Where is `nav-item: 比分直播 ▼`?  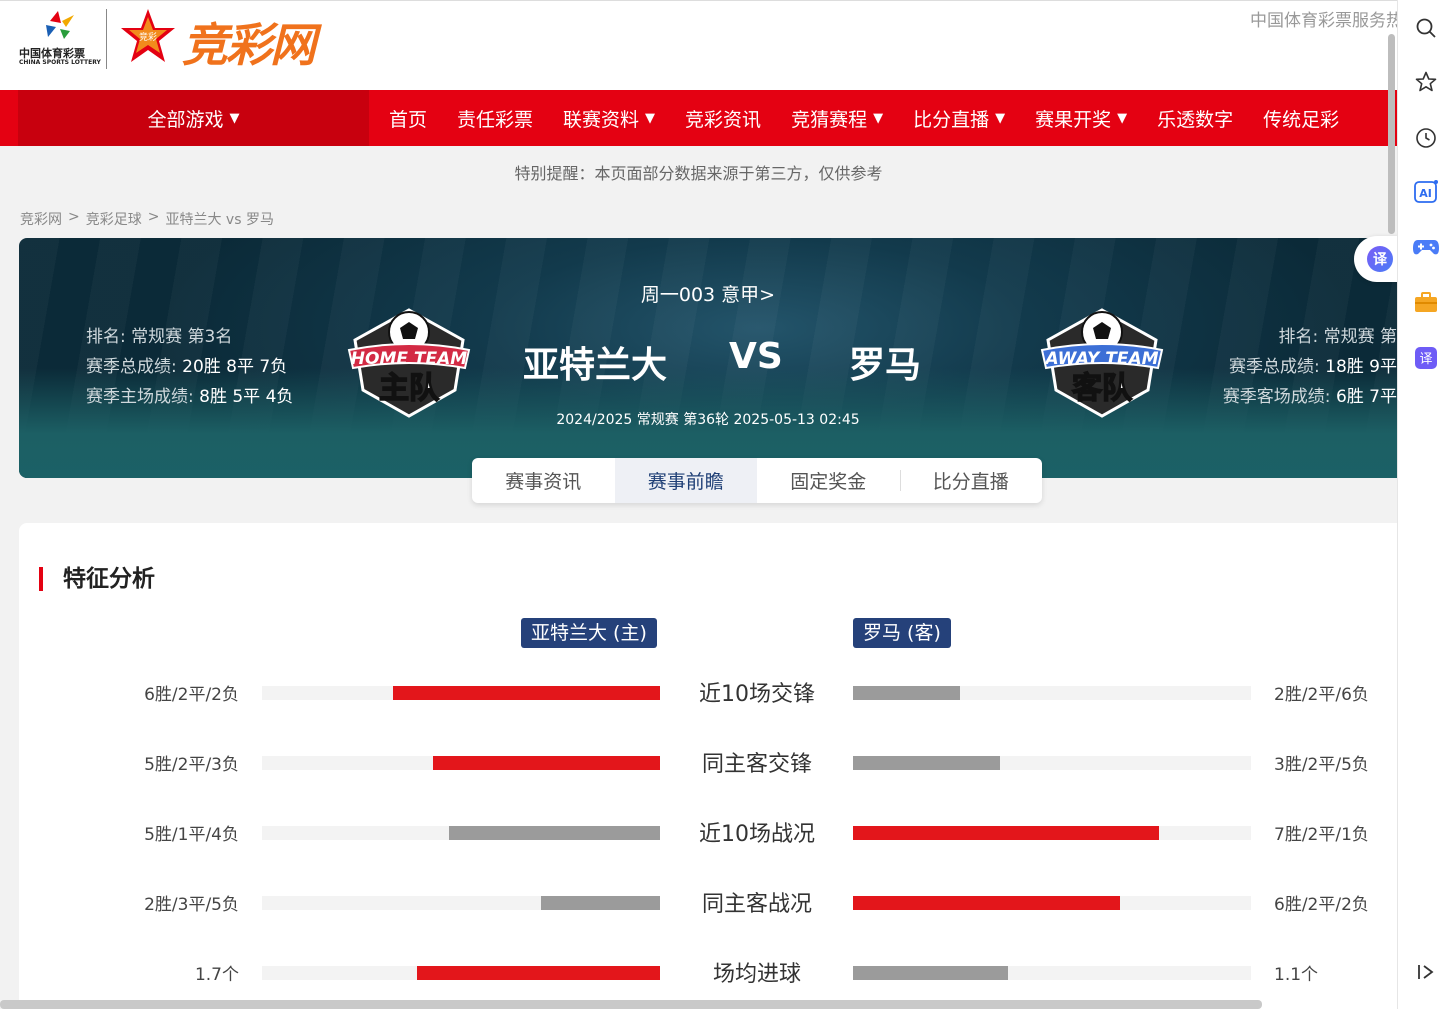 nav-item: 比分直播 ▼ is located at coordinates (959, 118).